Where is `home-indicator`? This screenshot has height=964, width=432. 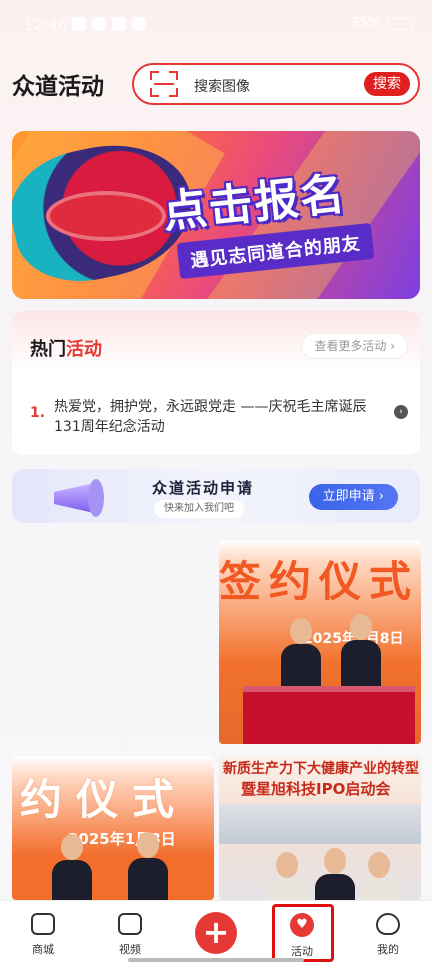
home-indicator is located at coordinates (216, 960).